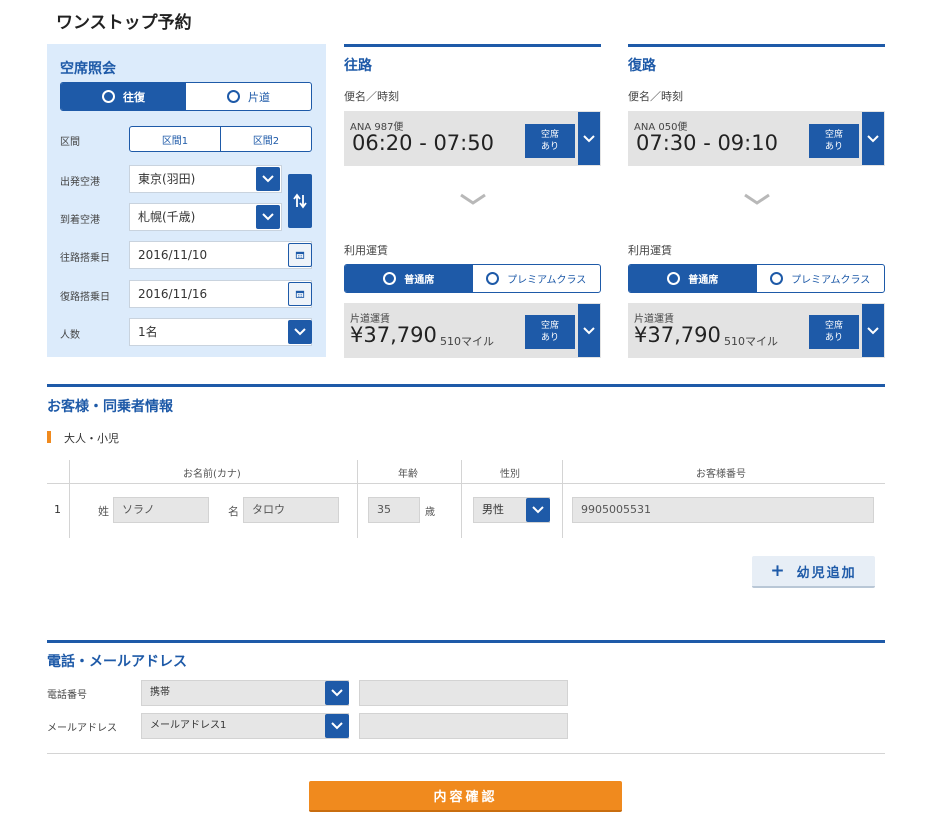 Image resolution: width=930 pixels, height=828 pixels. What do you see at coordinates (220, 332) in the screenshot?
I see `pax-select: 1名` at bounding box center [220, 332].